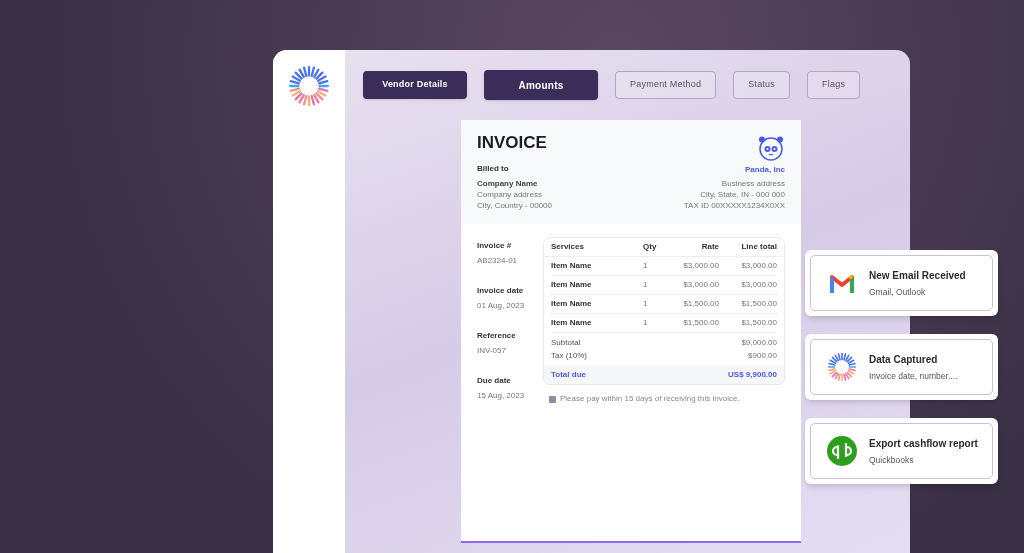 The height and width of the screenshot is (553, 1024). I want to click on tab: Status, so click(762, 85).